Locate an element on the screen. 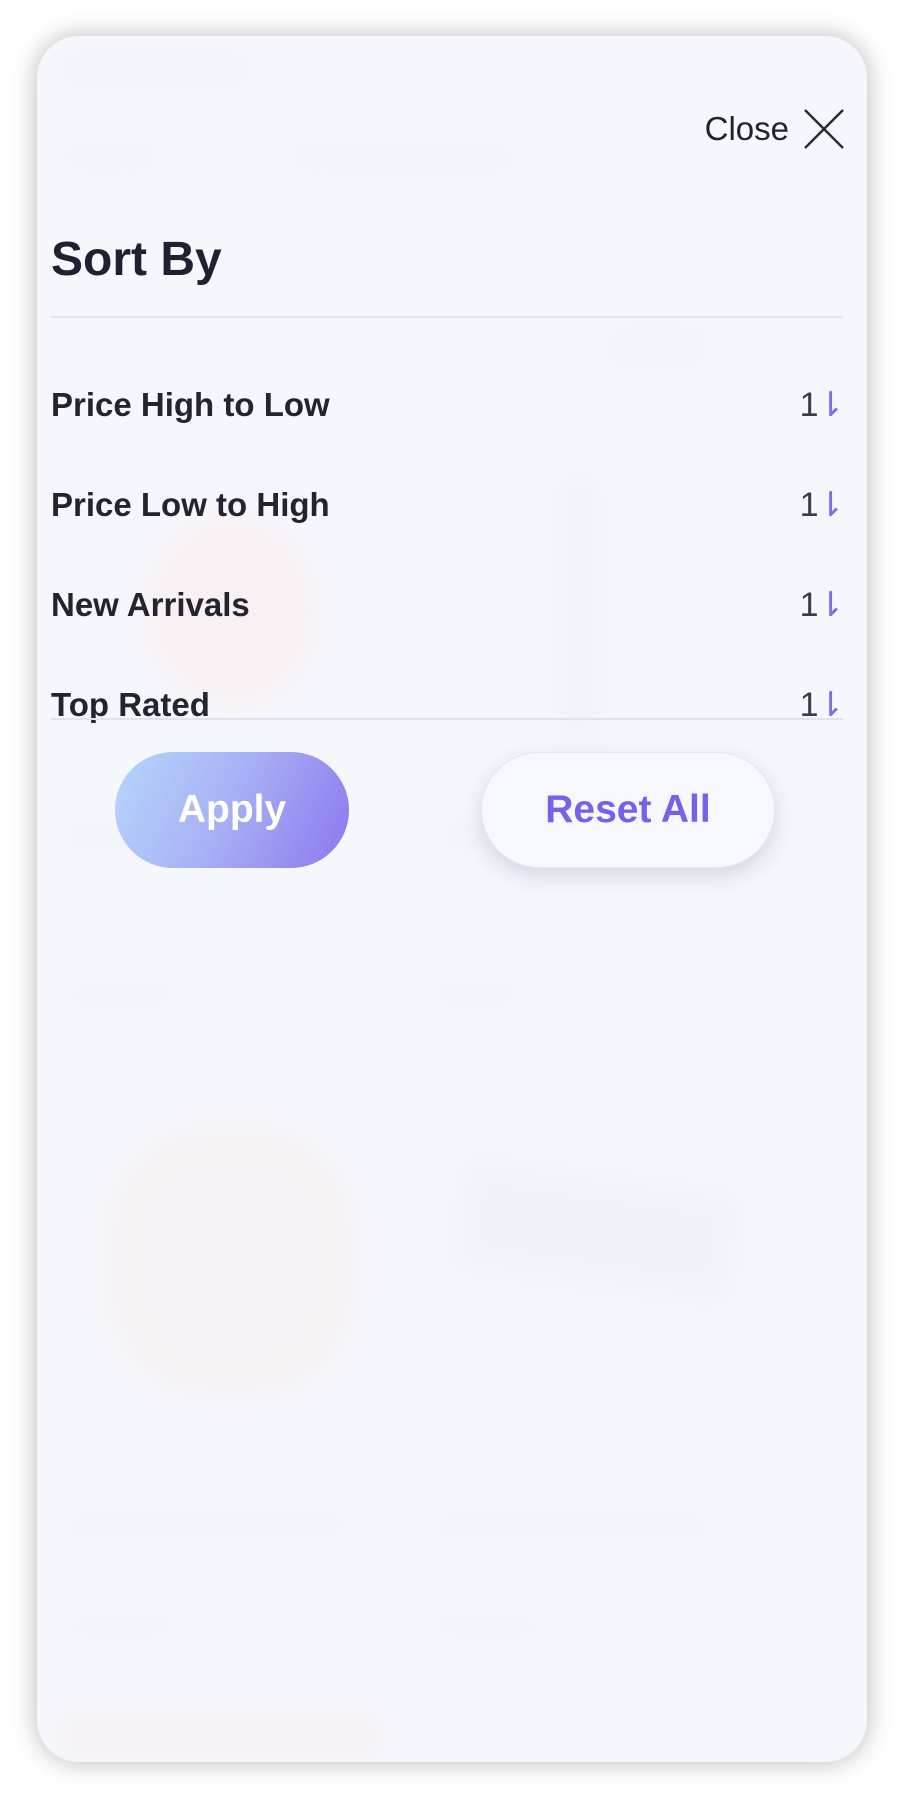  reset-all-button: Reset All is located at coordinates (628, 810).